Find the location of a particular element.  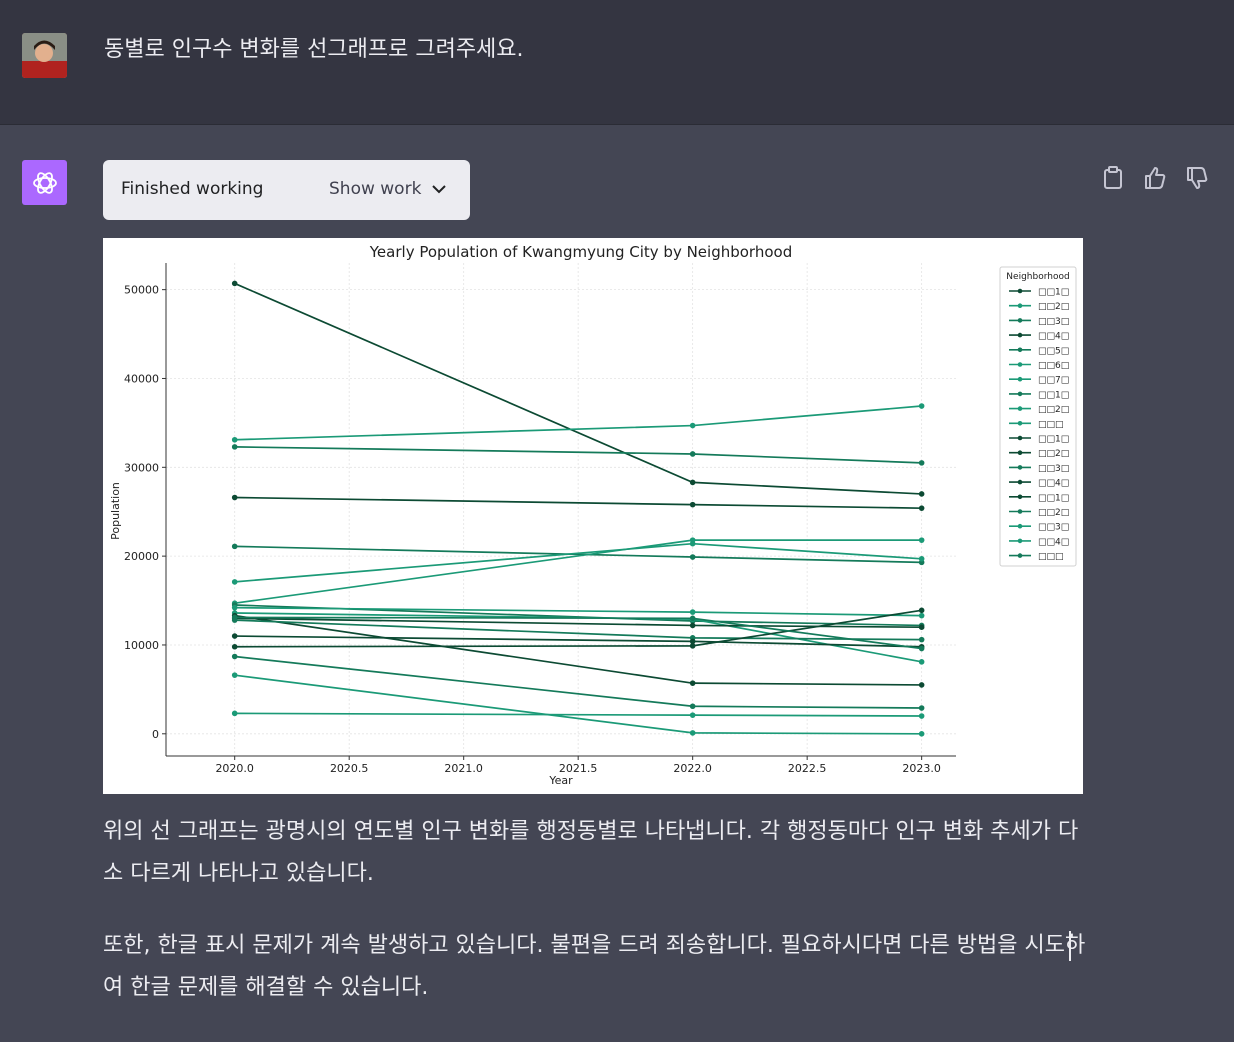

user-avatar is located at coordinates (44, 55).